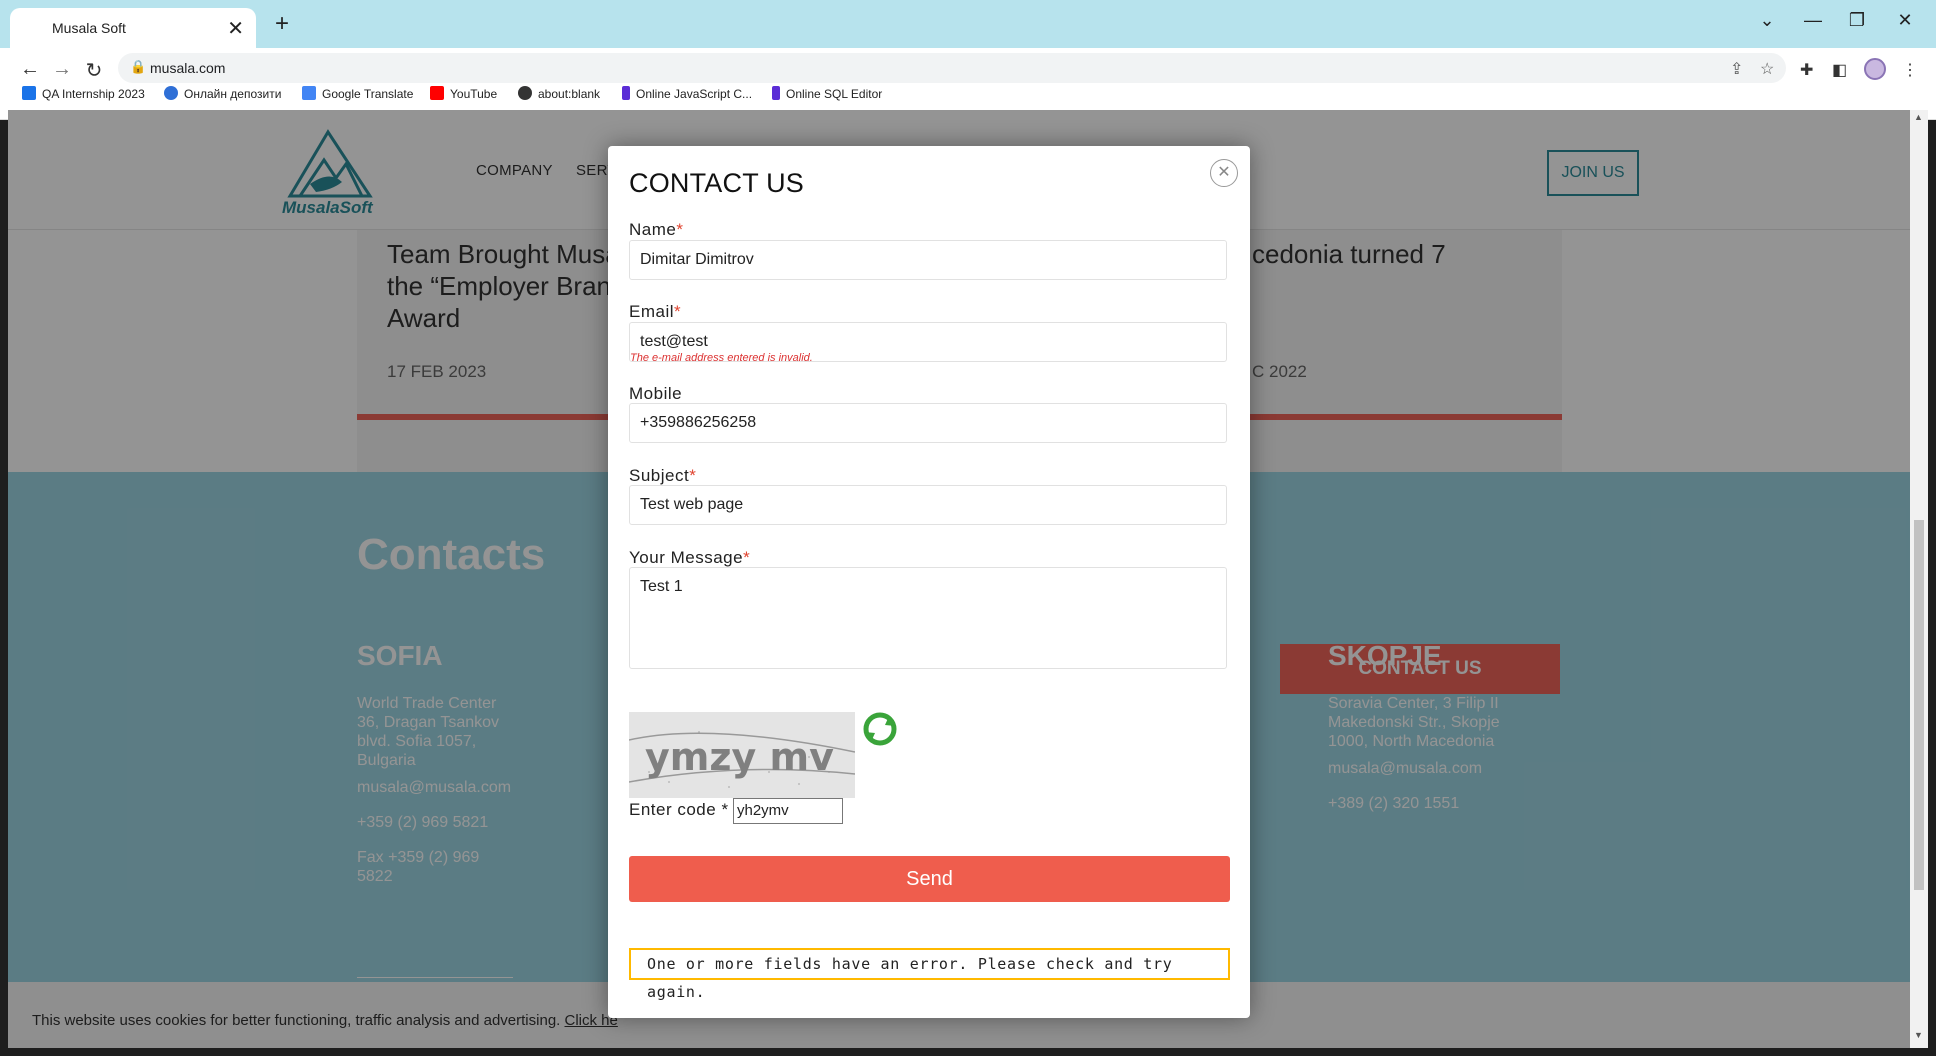 The image size is (1936, 1056). Describe the element at coordinates (928, 505) in the screenshot. I see `subject-field: Test web page` at that location.